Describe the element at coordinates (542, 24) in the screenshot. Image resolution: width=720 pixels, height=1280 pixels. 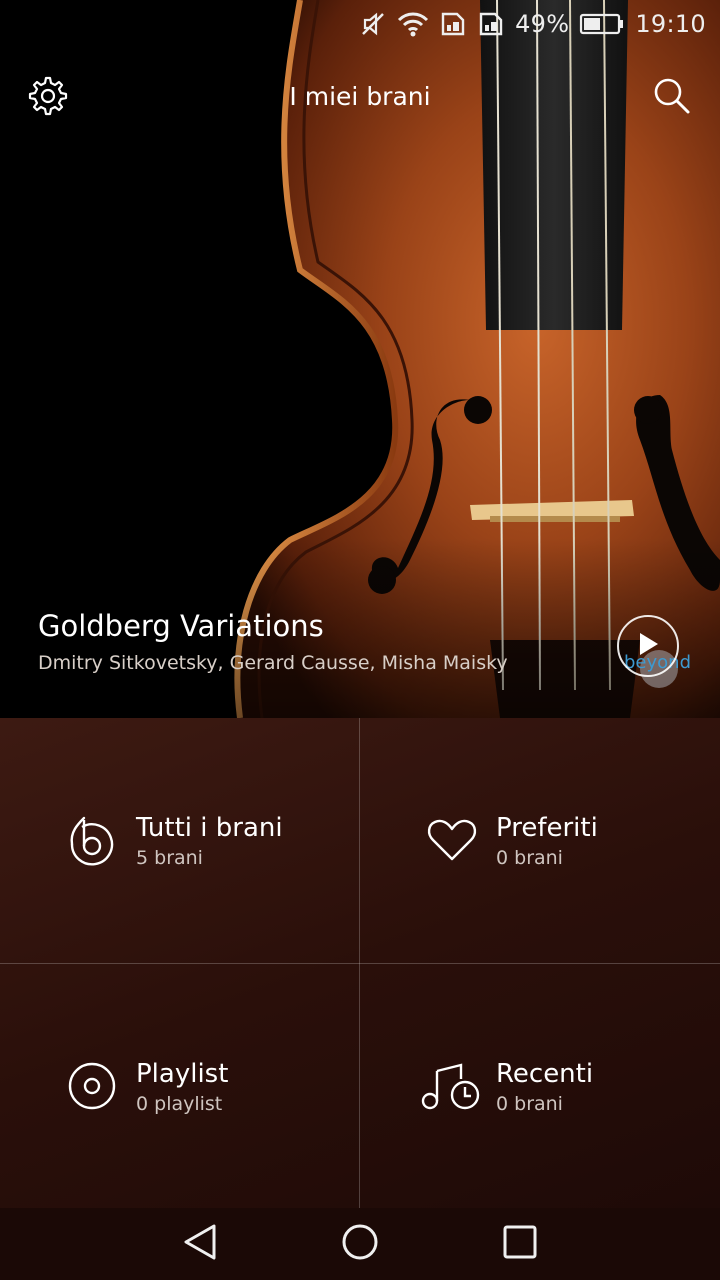
I see `battery-percent: 49%` at that location.